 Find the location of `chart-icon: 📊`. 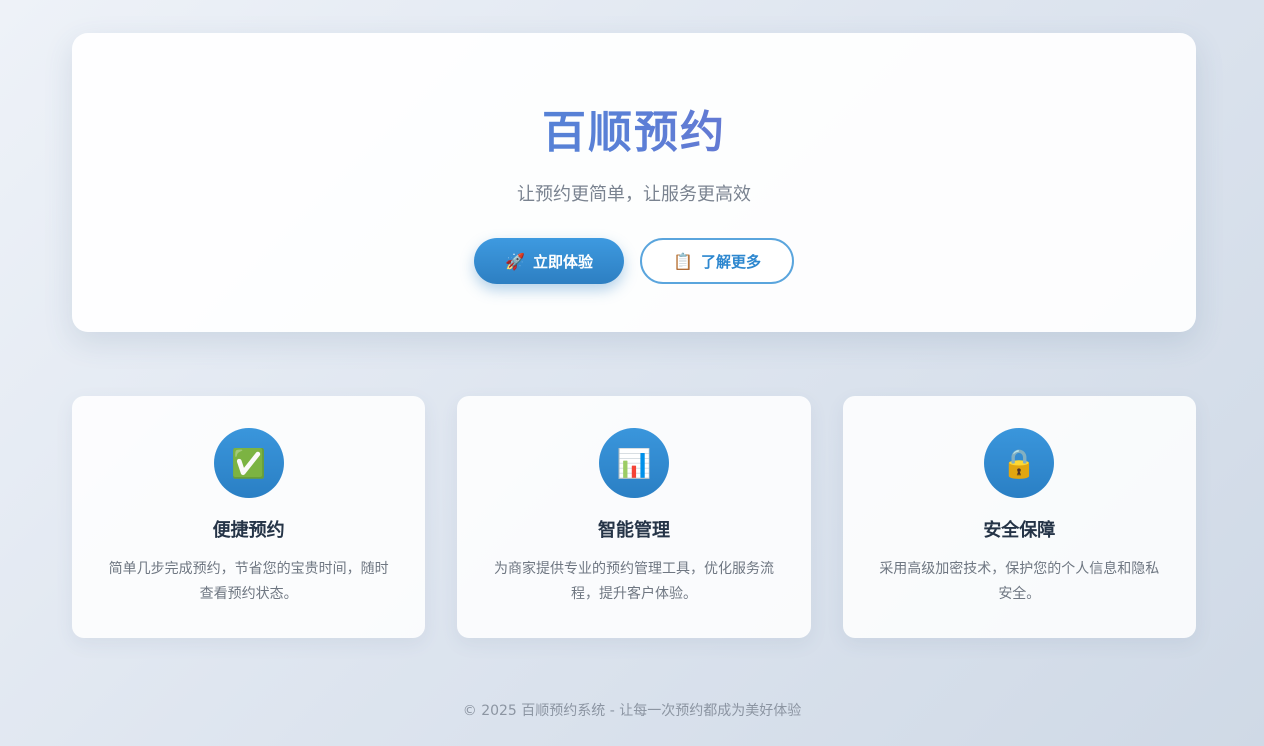

chart-icon: 📊 is located at coordinates (633, 463).